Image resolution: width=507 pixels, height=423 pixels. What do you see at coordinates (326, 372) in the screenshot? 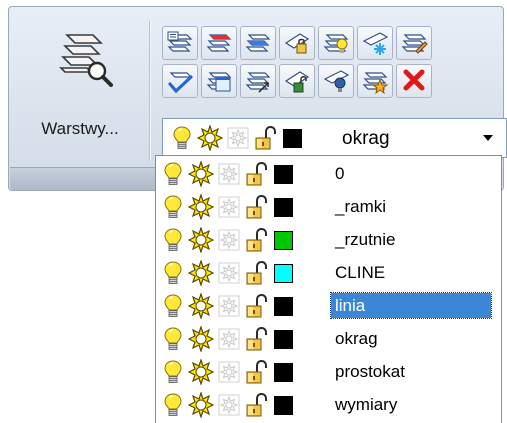
I see `layer-row: prostokat` at bounding box center [326, 372].